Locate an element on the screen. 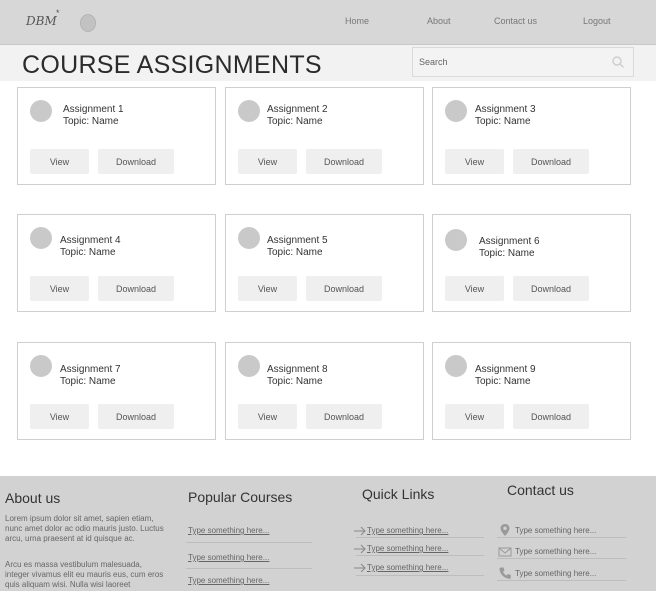 The height and width of the screenshot is (591, 656). footer-quicklinks-title: Quick Links is located at coordinates (398, 494).